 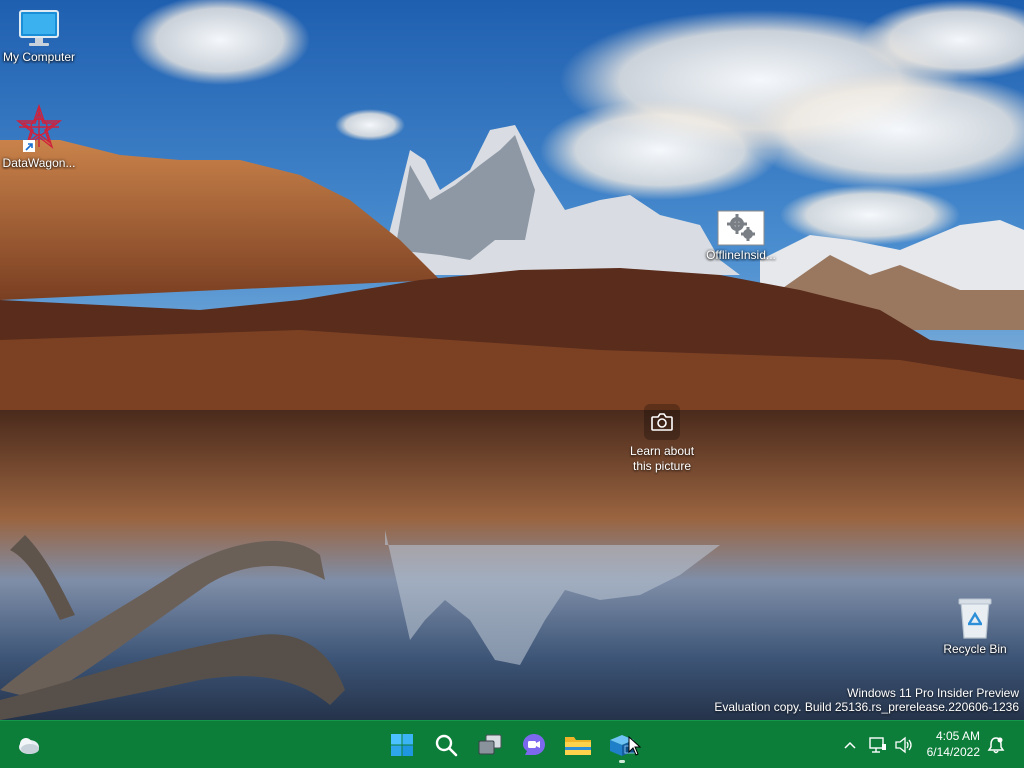 I want to click on task-view-button, so click(x=490, y=745).